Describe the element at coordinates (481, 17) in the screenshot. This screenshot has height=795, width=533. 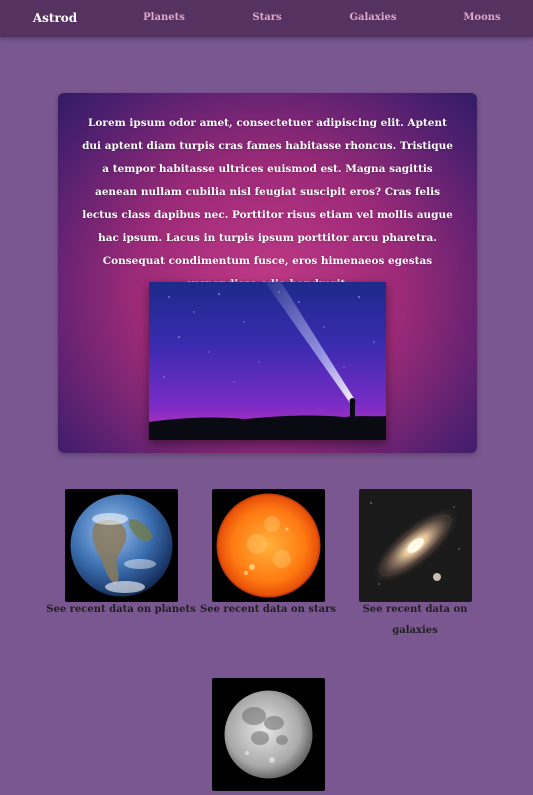
I see `nav-item-moons: Moons` at that location.